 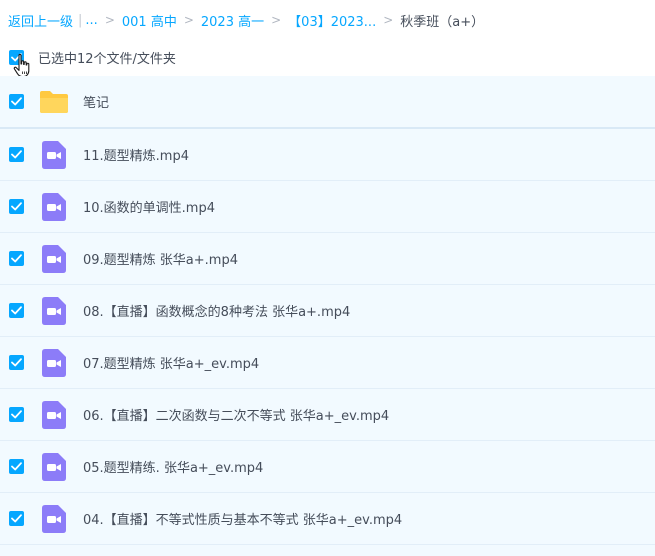 I want to click on file-name: 10.函数的单调性.mp4, so click(x=149, y=206).